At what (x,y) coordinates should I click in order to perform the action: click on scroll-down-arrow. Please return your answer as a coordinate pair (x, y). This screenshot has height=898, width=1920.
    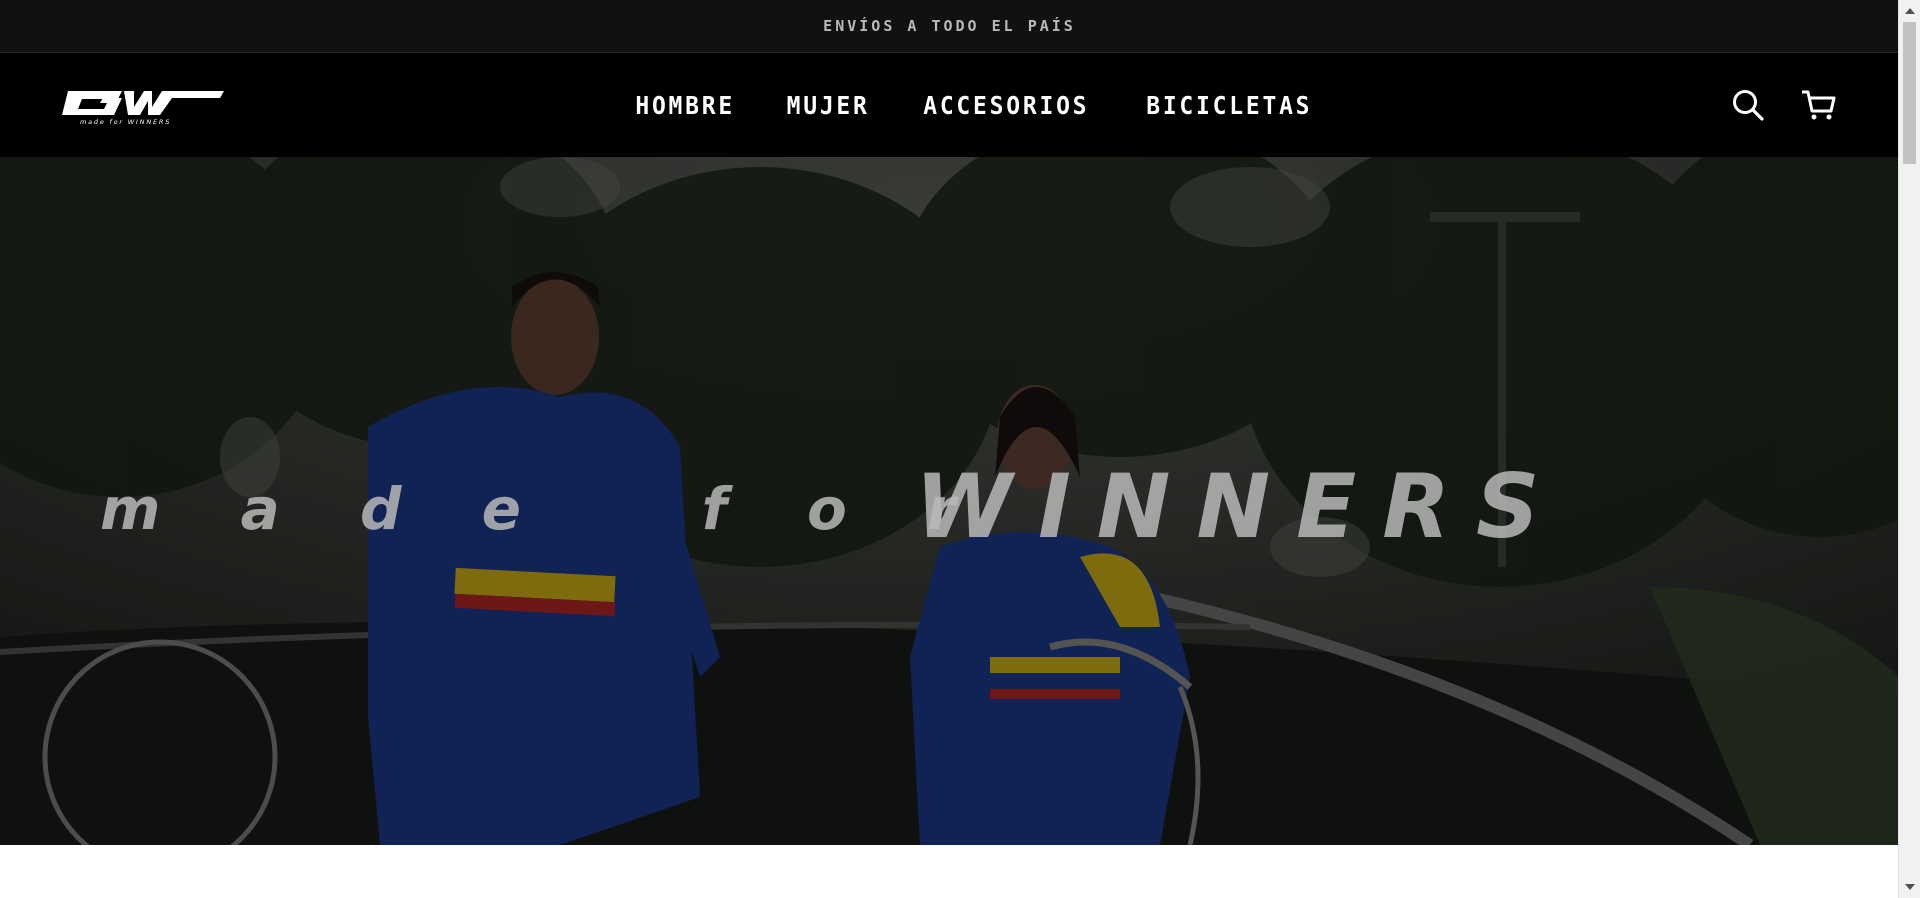
    Looking at the image, I should click on (1910, 887).